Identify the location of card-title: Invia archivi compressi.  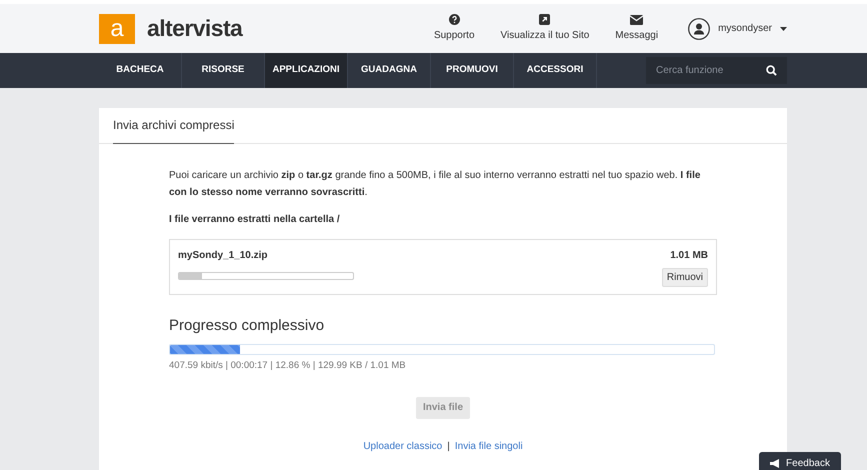
(173, 130).